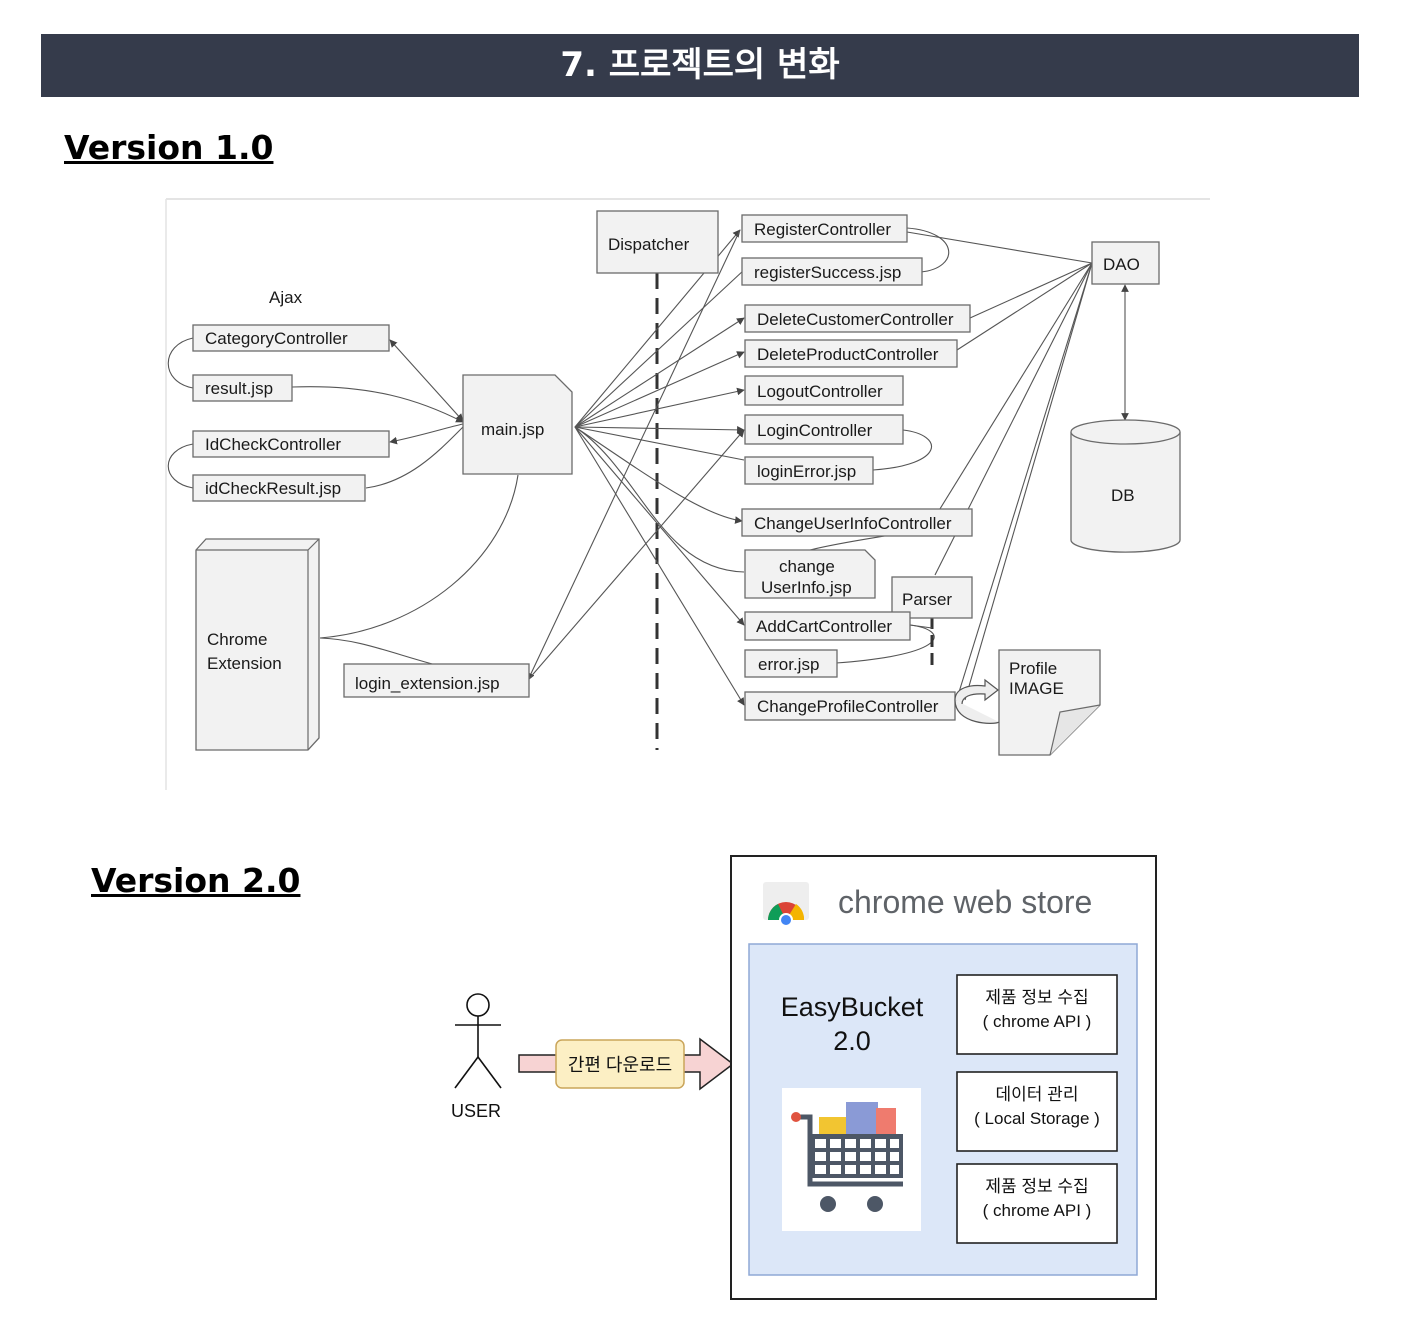  What do you see at coordinates (476, 1111) in the screenshot?
I see `user-label: USER` at bounding box center [476, 1111].